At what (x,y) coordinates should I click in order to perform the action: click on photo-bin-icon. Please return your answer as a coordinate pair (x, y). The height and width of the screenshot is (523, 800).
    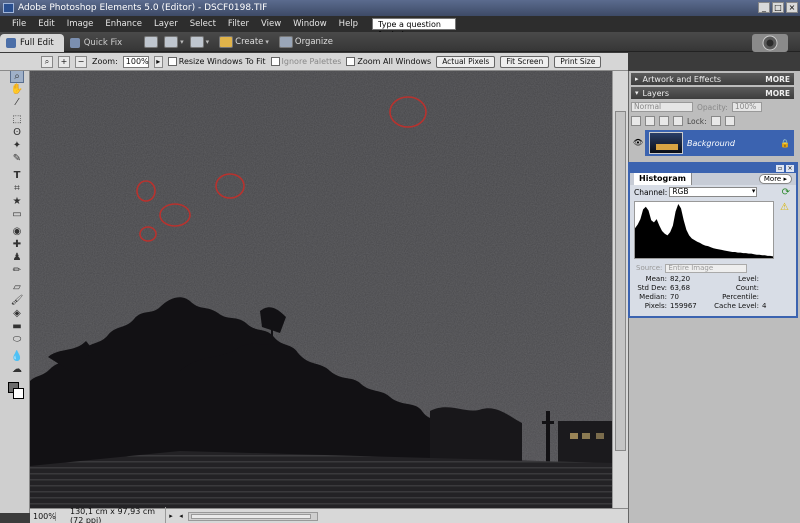
    Looking at the image, I should click on (171, 41).